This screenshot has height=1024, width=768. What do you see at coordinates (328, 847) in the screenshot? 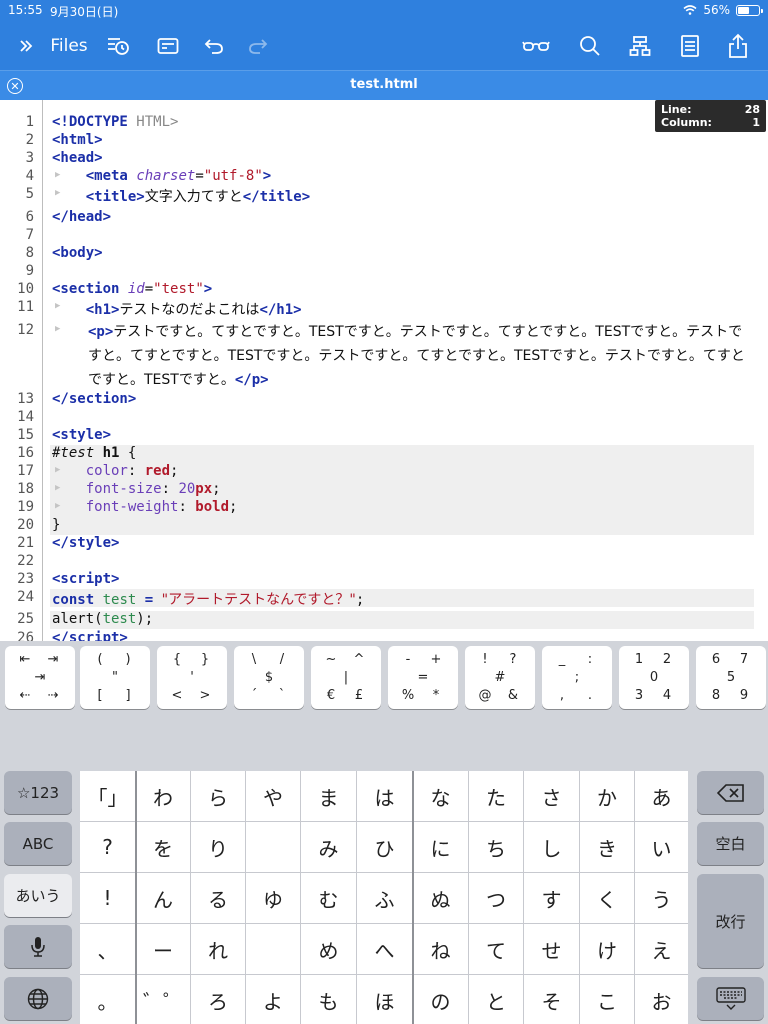
I see `kana-key: み` at bounding box center [328, 847].